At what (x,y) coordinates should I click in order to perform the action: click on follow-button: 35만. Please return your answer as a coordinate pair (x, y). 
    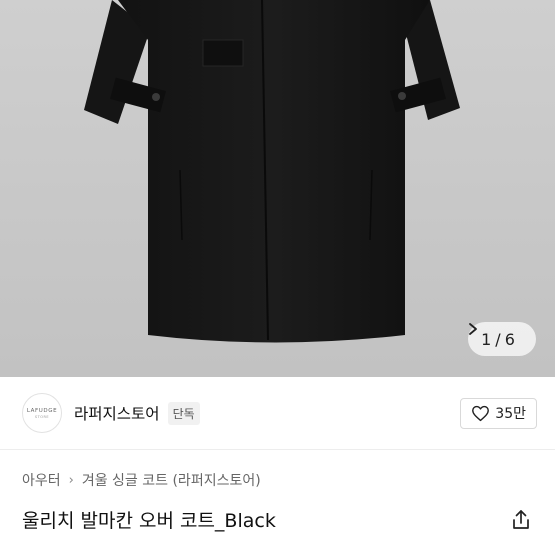
    Looking at the image, I should click on (498, 413).